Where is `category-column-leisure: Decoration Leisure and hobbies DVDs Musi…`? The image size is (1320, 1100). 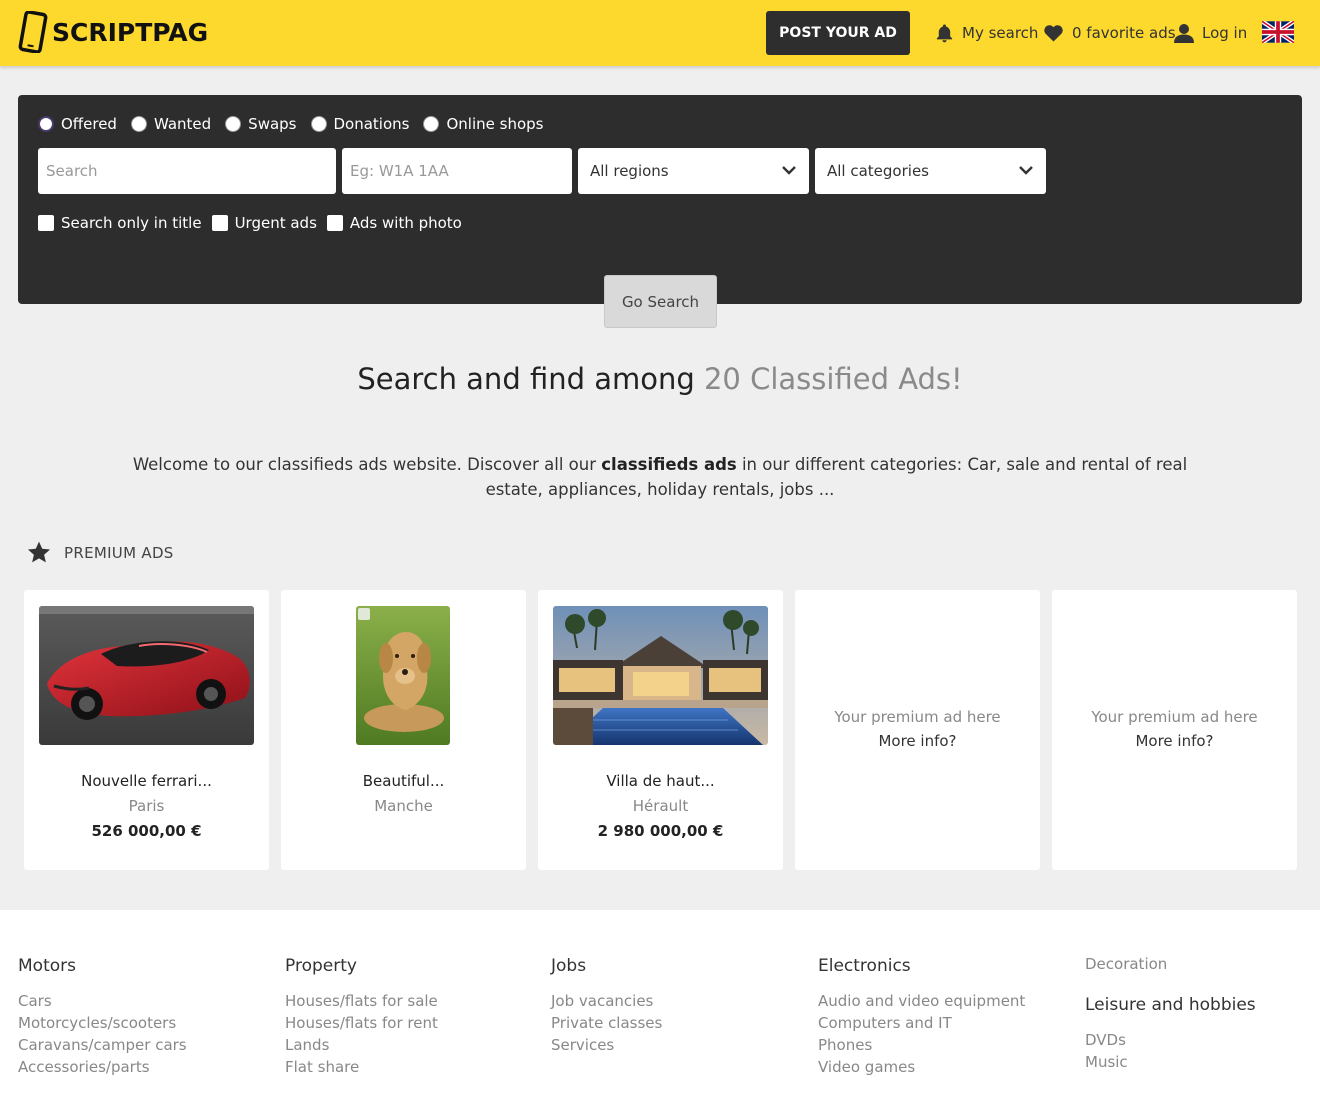 category-column-leisure: Decoration Leisure and hobbies DVDs Musi… is located at coordinates (1170, 1014).